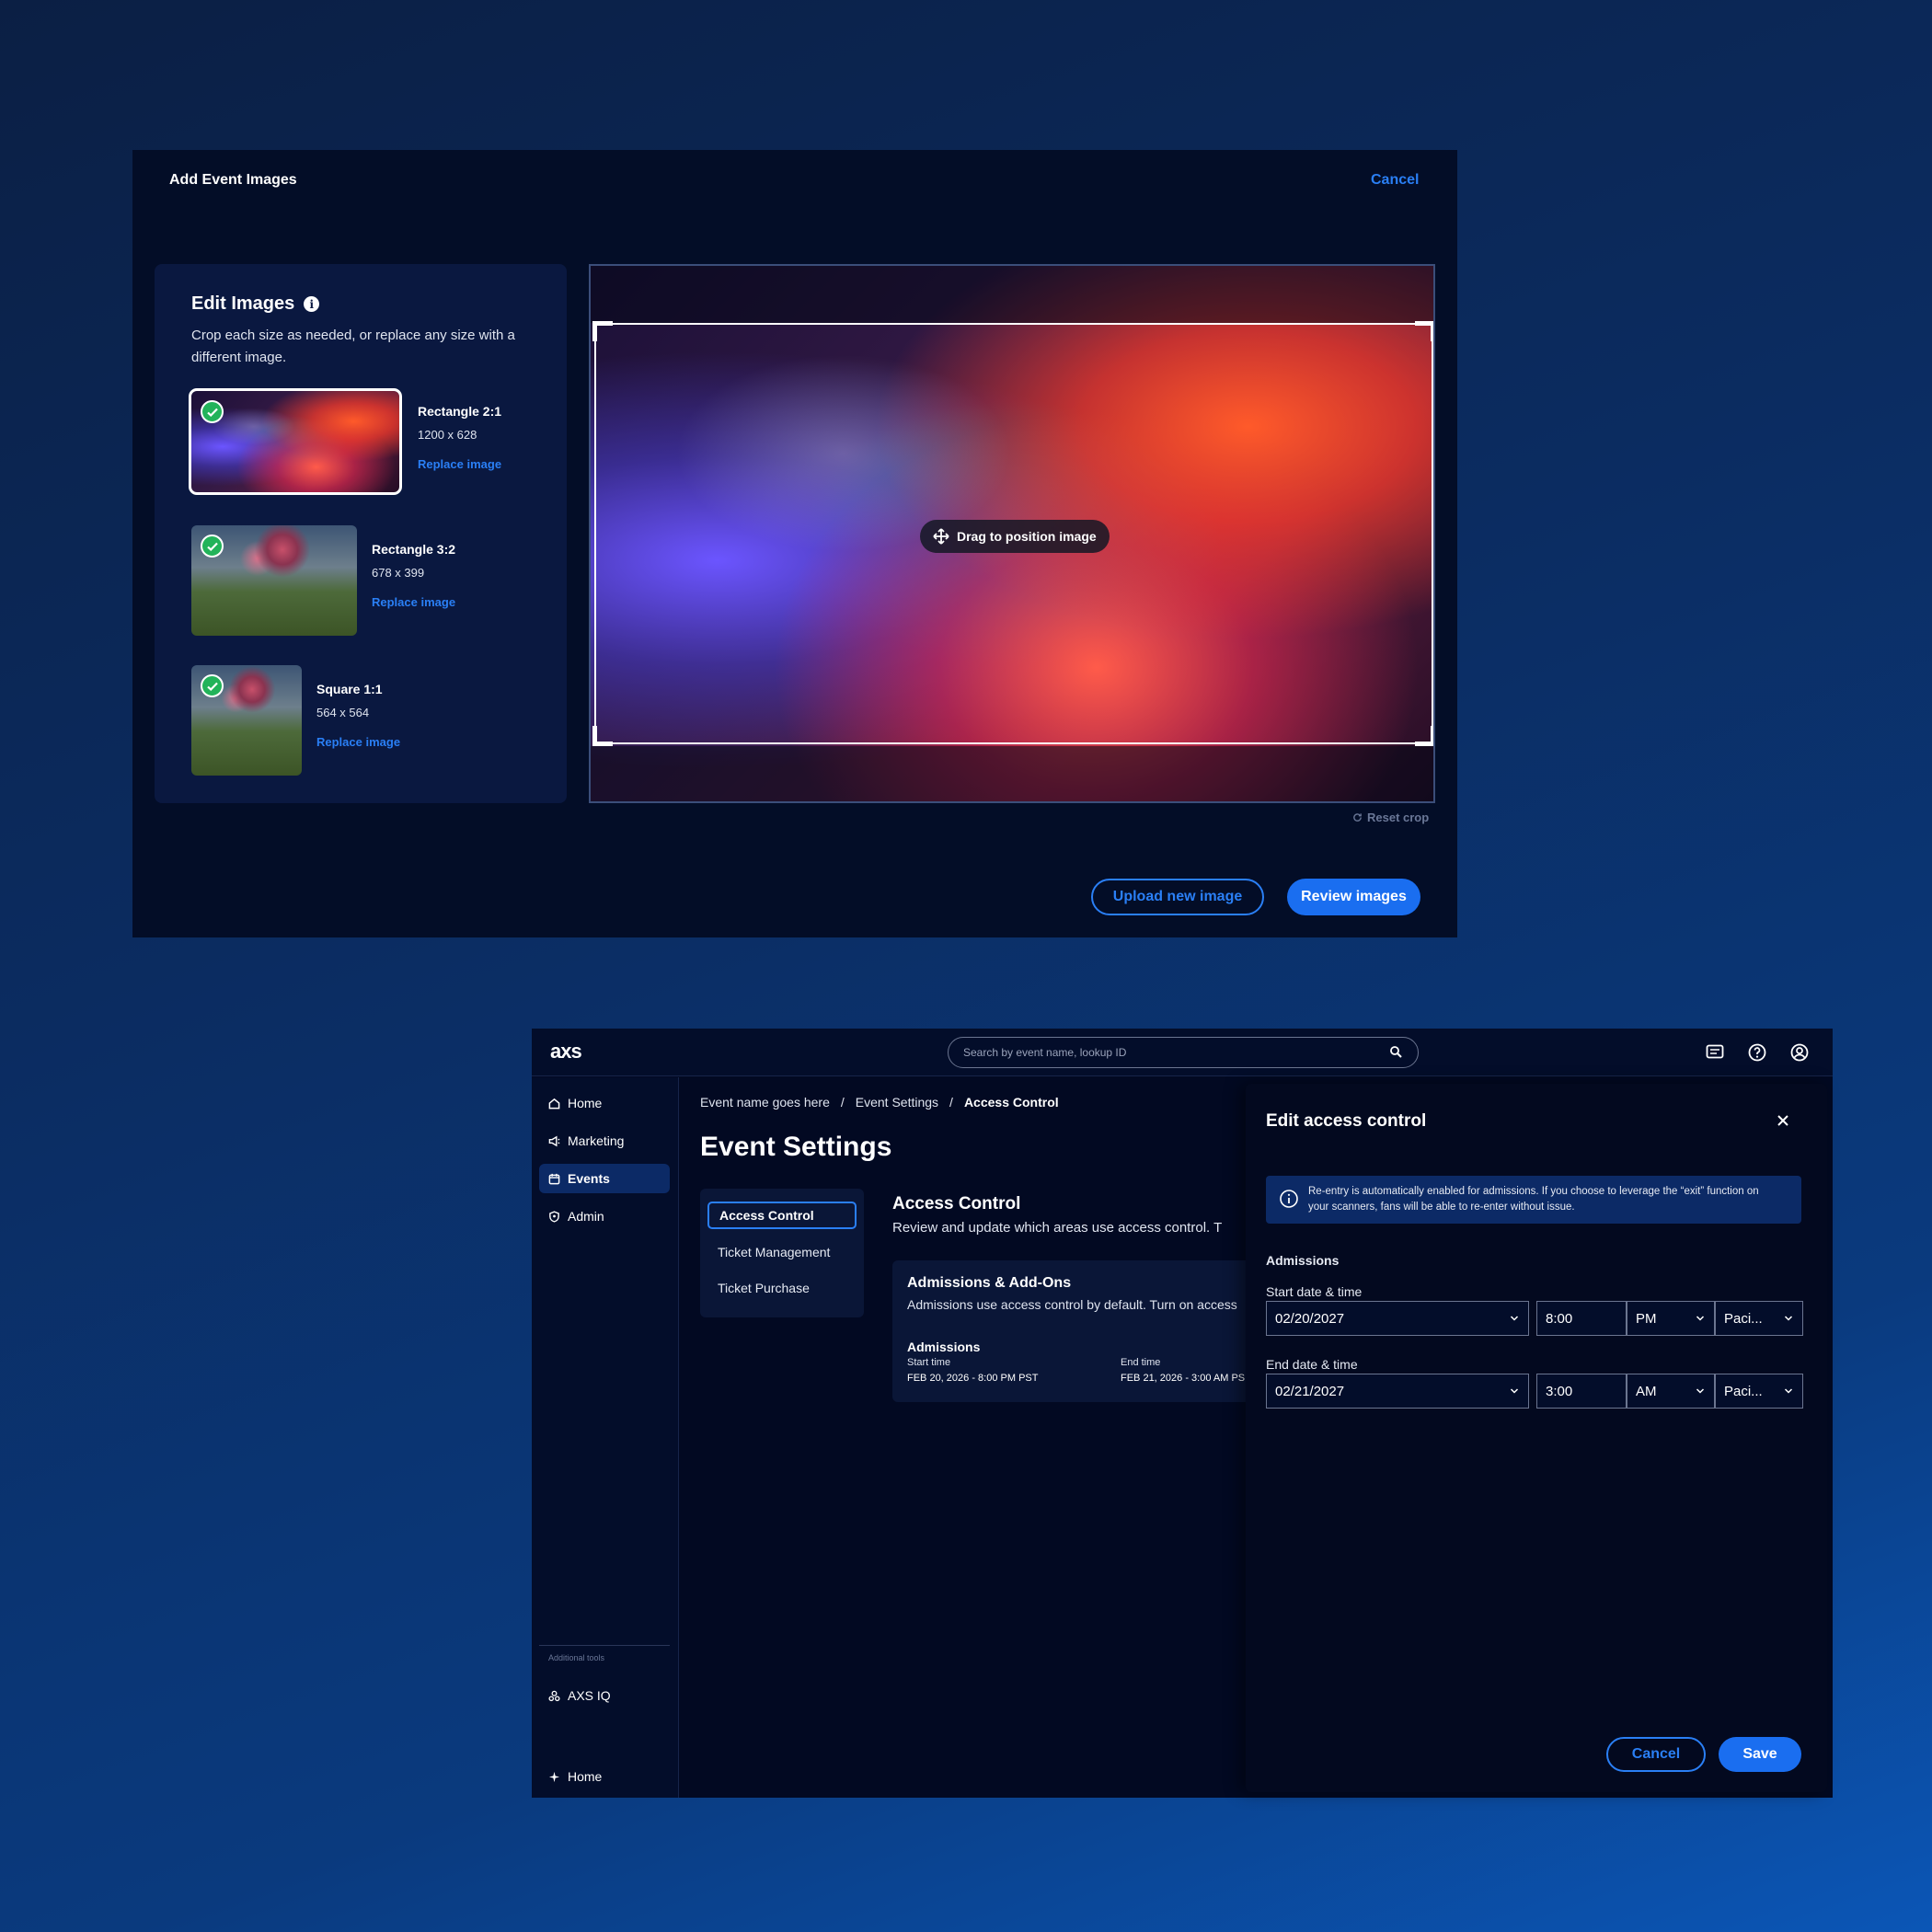  I want to click on card-sub-title: Admissions, so click(944, 1347).